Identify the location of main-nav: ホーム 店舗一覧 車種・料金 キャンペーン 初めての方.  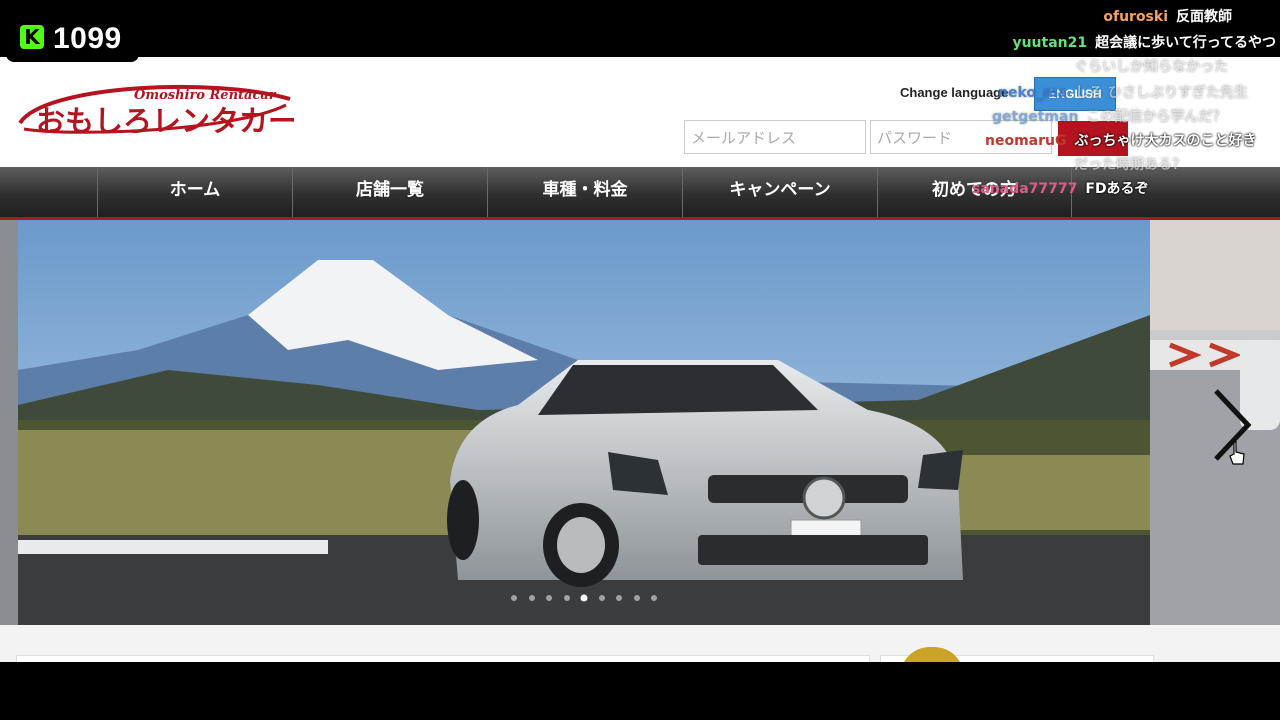
(640, 193).